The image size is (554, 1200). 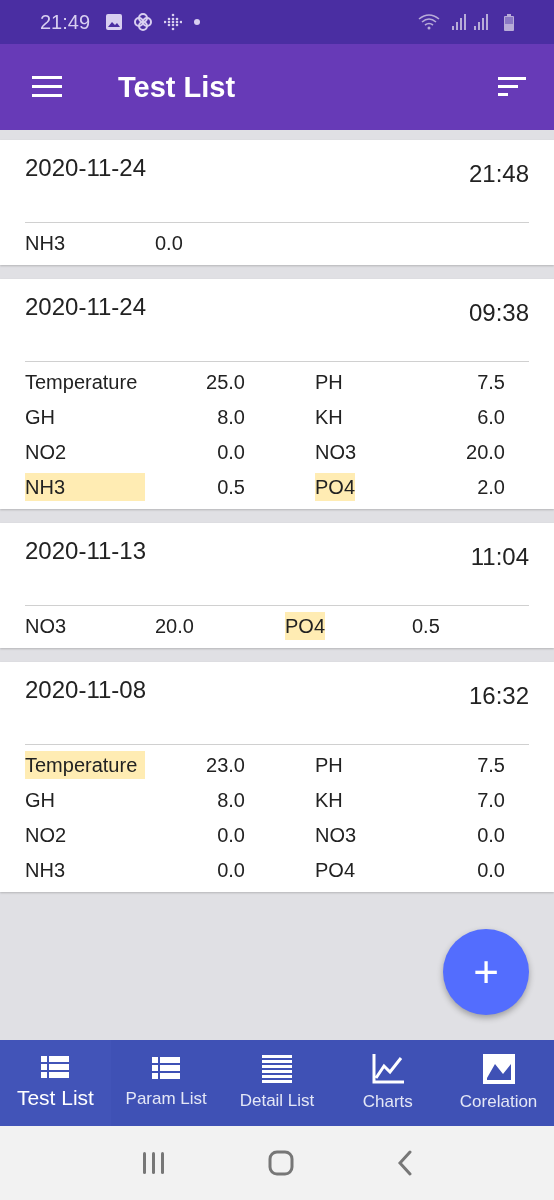 What do you see at coordinates (65, 22) in the screenshot?
I see `status-time: 21:49` at bounding box center [65, 22].